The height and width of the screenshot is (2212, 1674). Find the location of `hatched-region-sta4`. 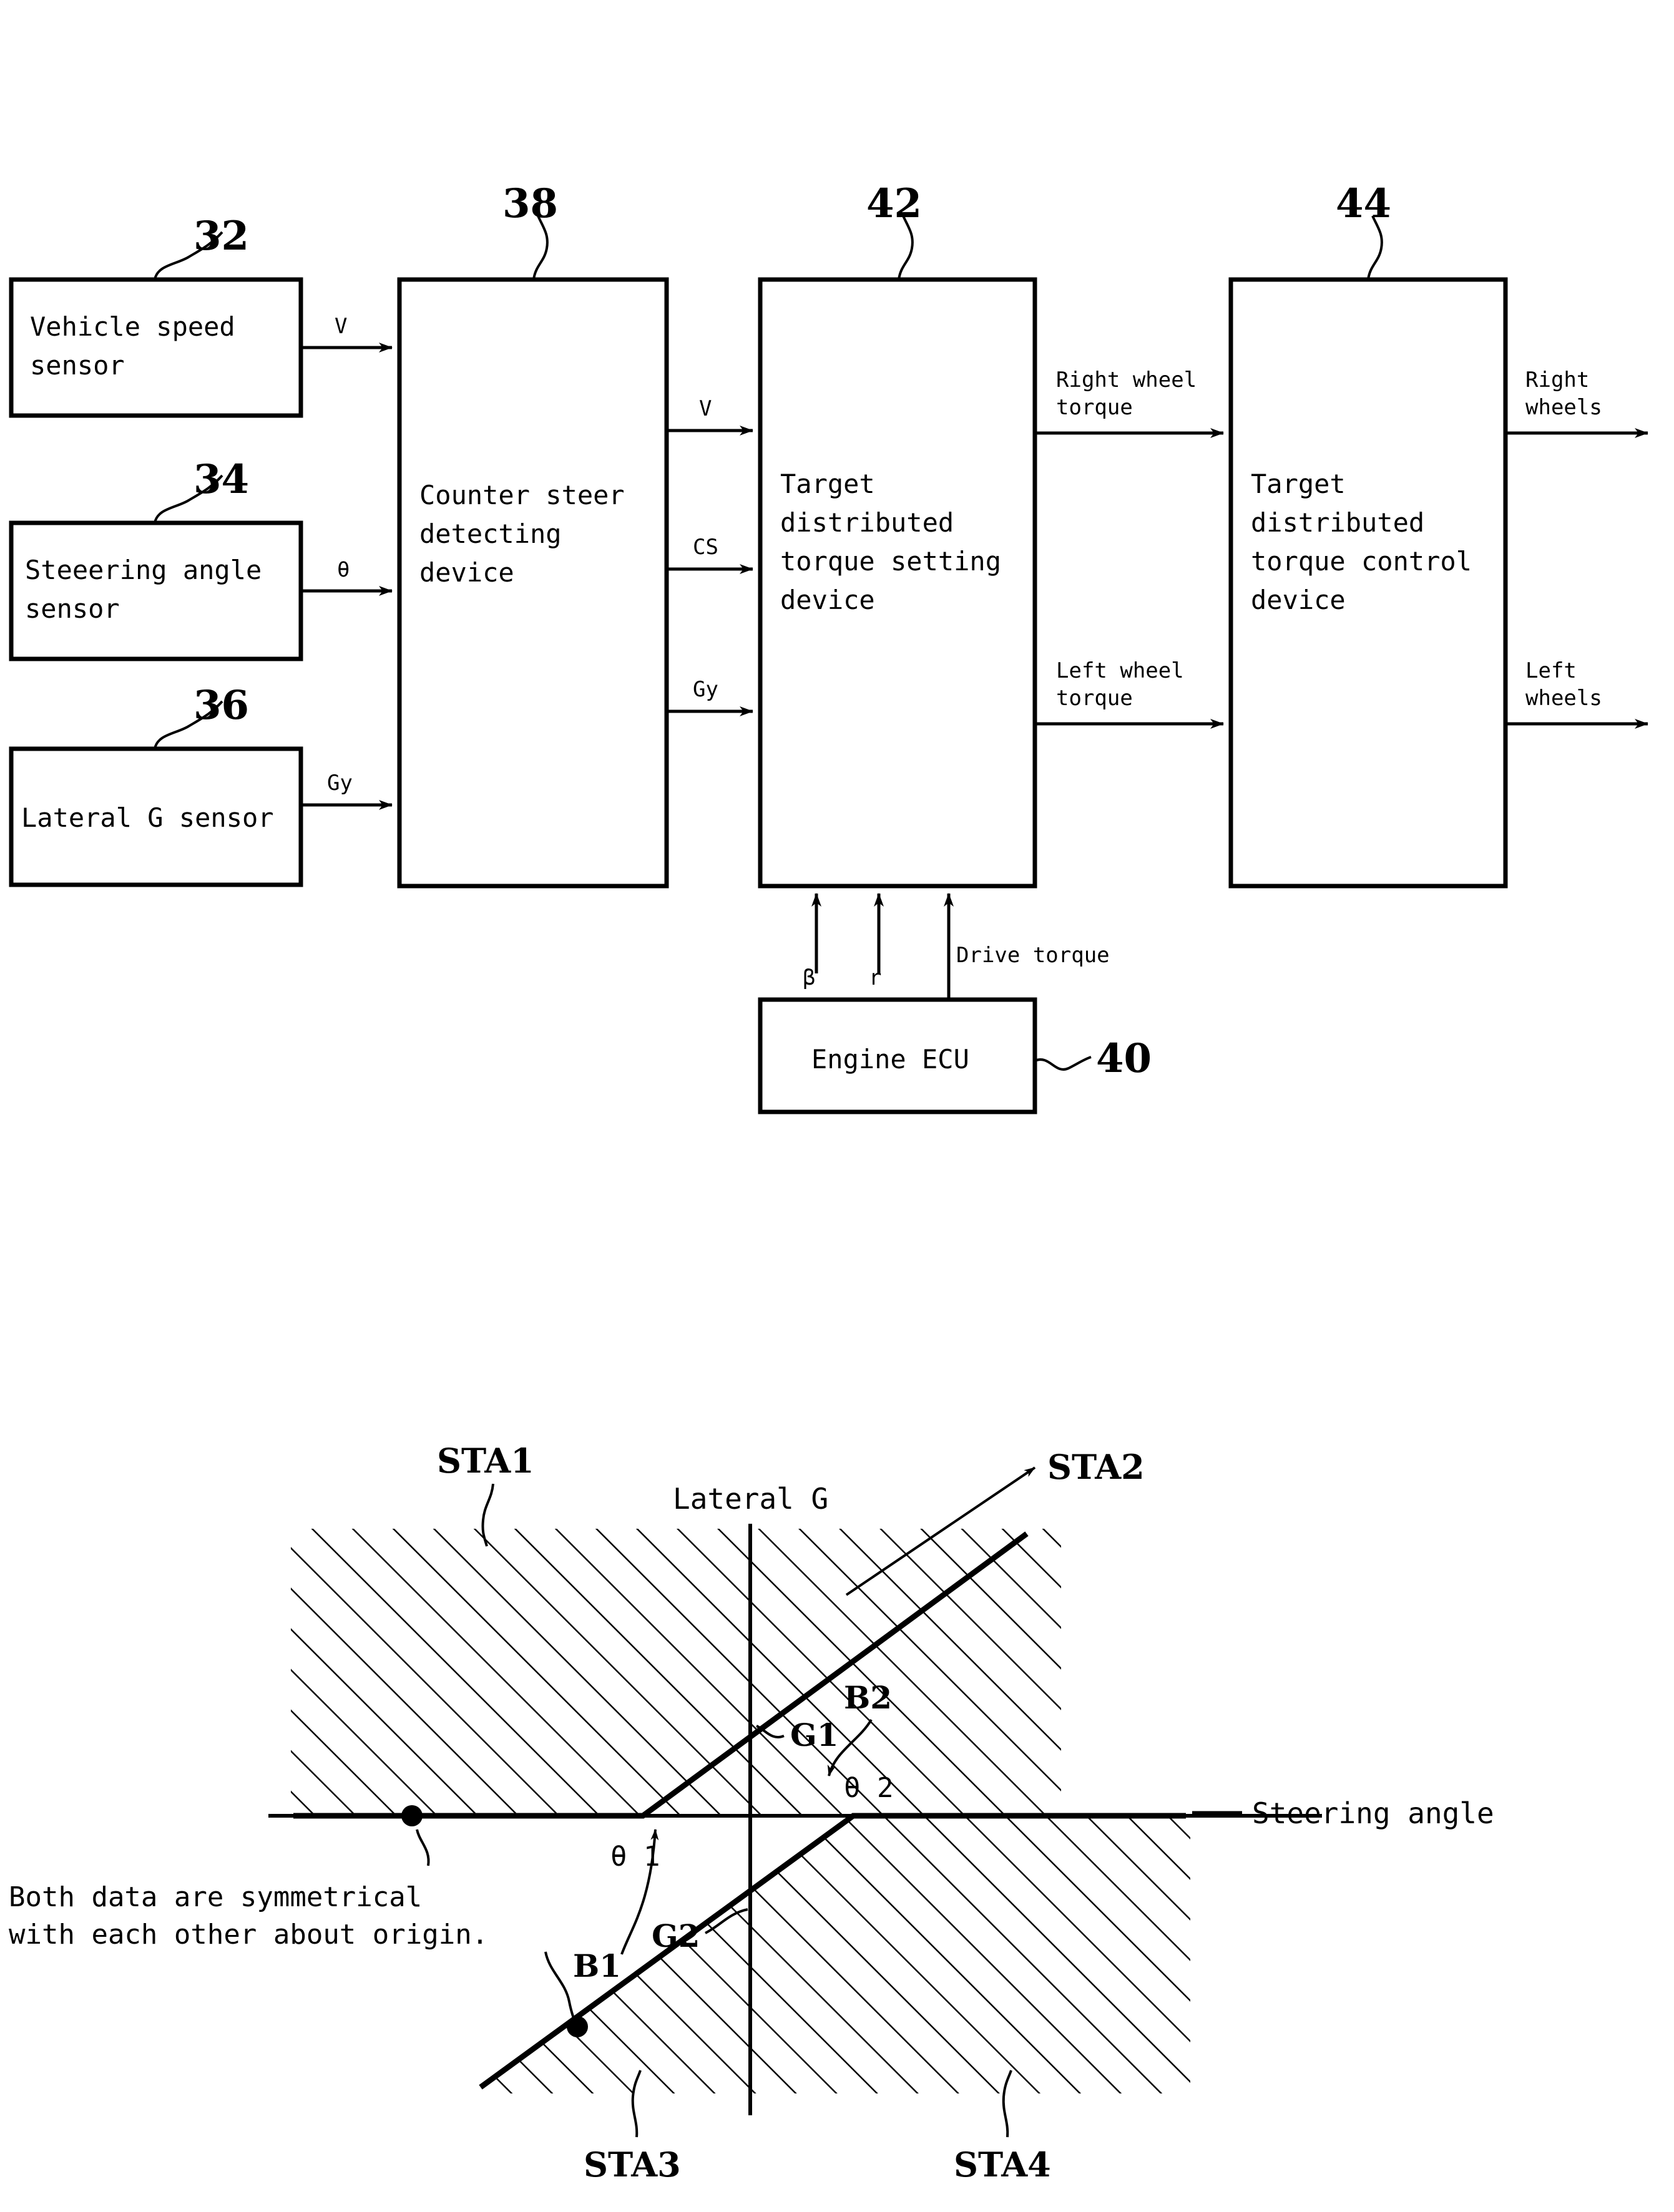

hatched-region-sta4 is located at coordinates (1021, 1955).